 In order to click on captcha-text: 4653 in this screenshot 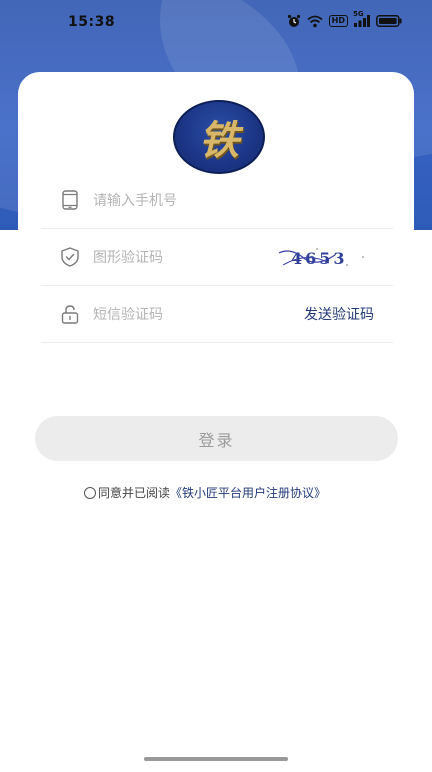, I will do `click(319, 258)`.